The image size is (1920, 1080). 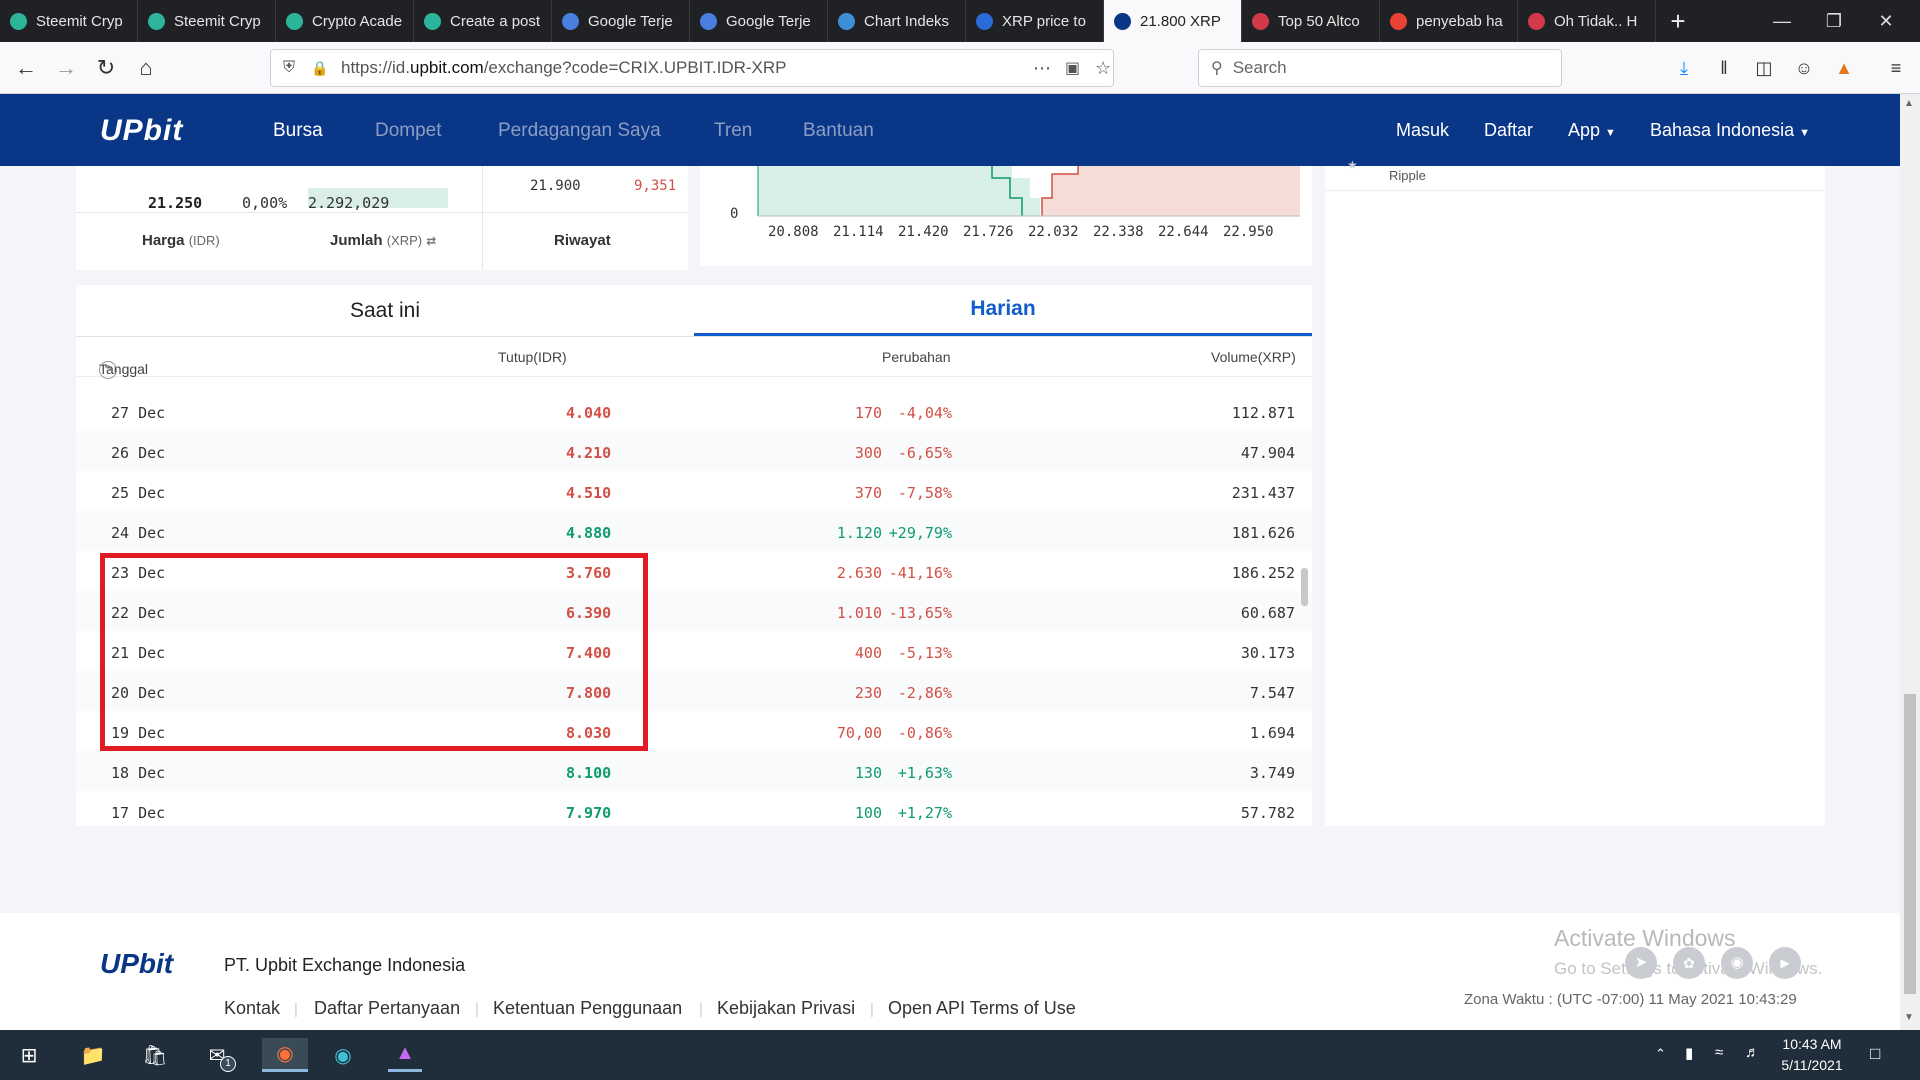 I want to click on browser-tab: Create a post, so click(x=483, y=21).